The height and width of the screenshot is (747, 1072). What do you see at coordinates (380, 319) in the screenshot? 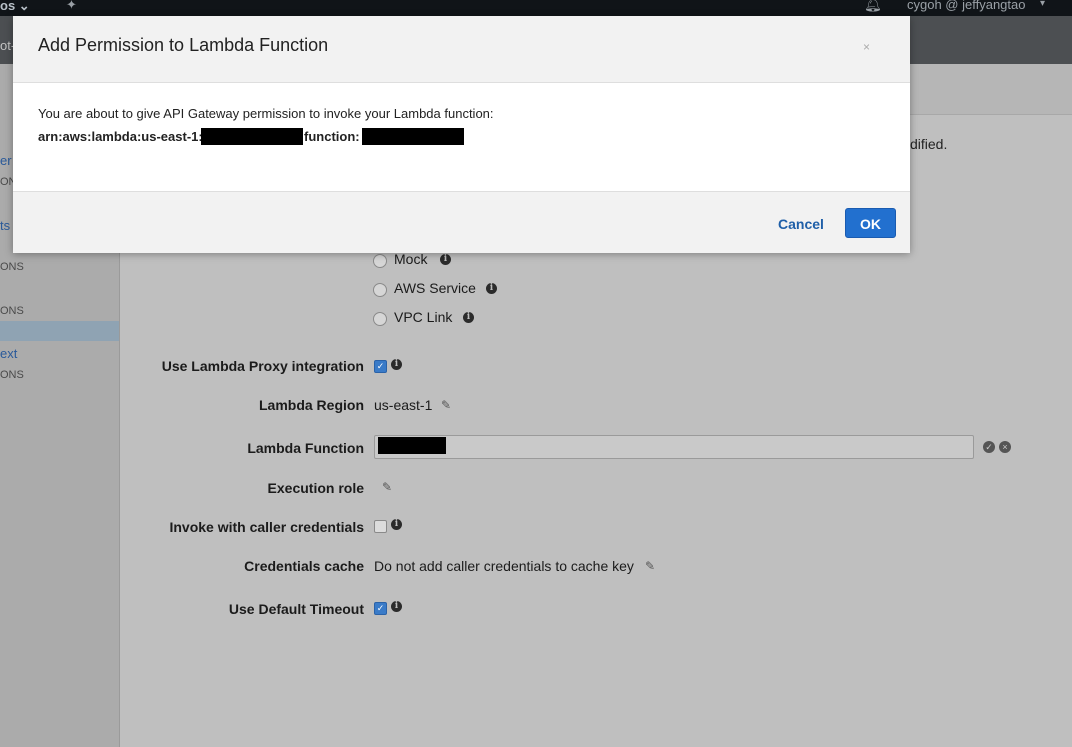
I see `radio-vpc-link` at bounding box center [380, 319].